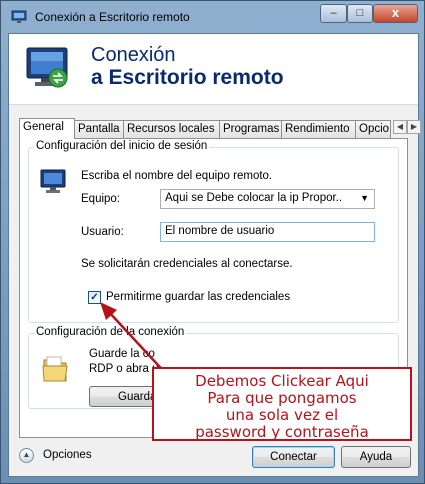  Describe the element at coordinates (333, 13) in the screenshot. I see `minimize-button: –` at that location.